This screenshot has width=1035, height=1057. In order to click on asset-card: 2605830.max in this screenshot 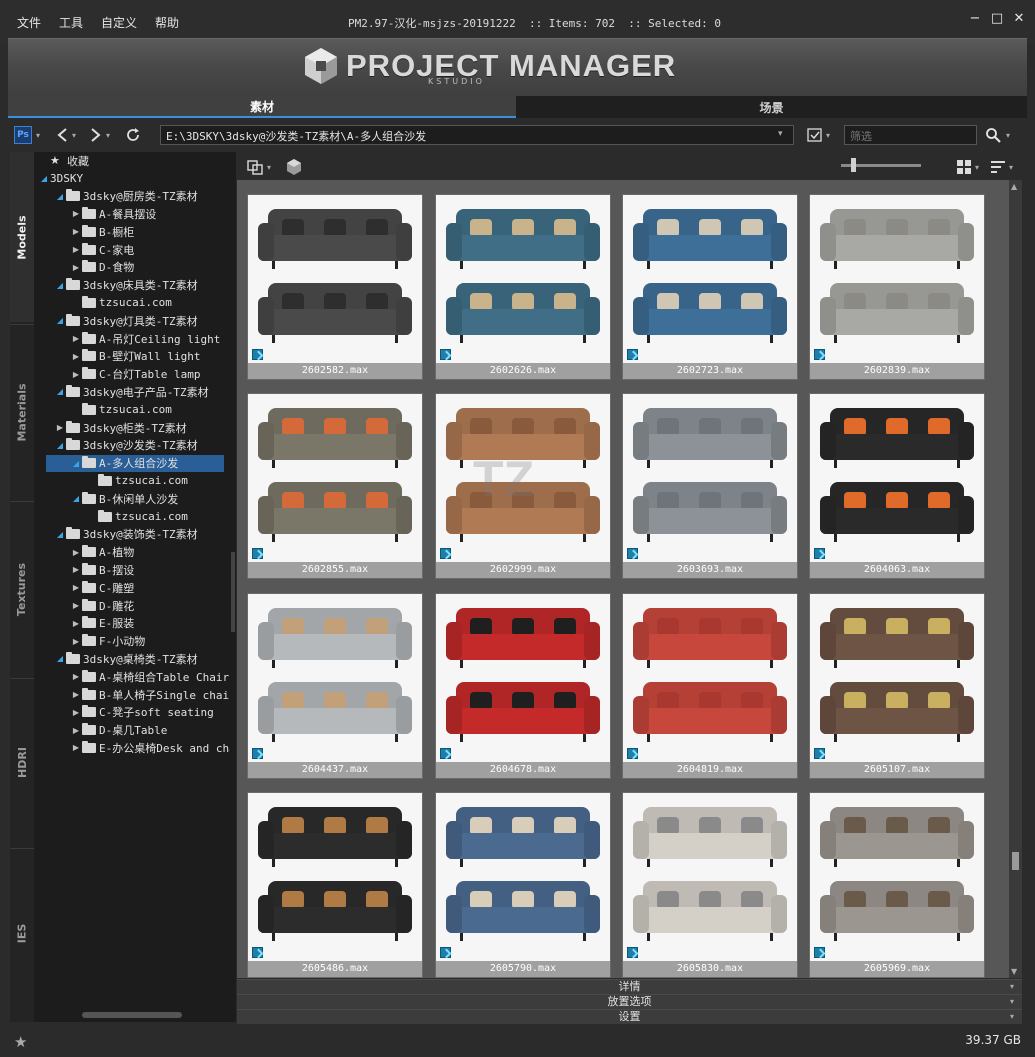, I will do `click(710, 885)`.